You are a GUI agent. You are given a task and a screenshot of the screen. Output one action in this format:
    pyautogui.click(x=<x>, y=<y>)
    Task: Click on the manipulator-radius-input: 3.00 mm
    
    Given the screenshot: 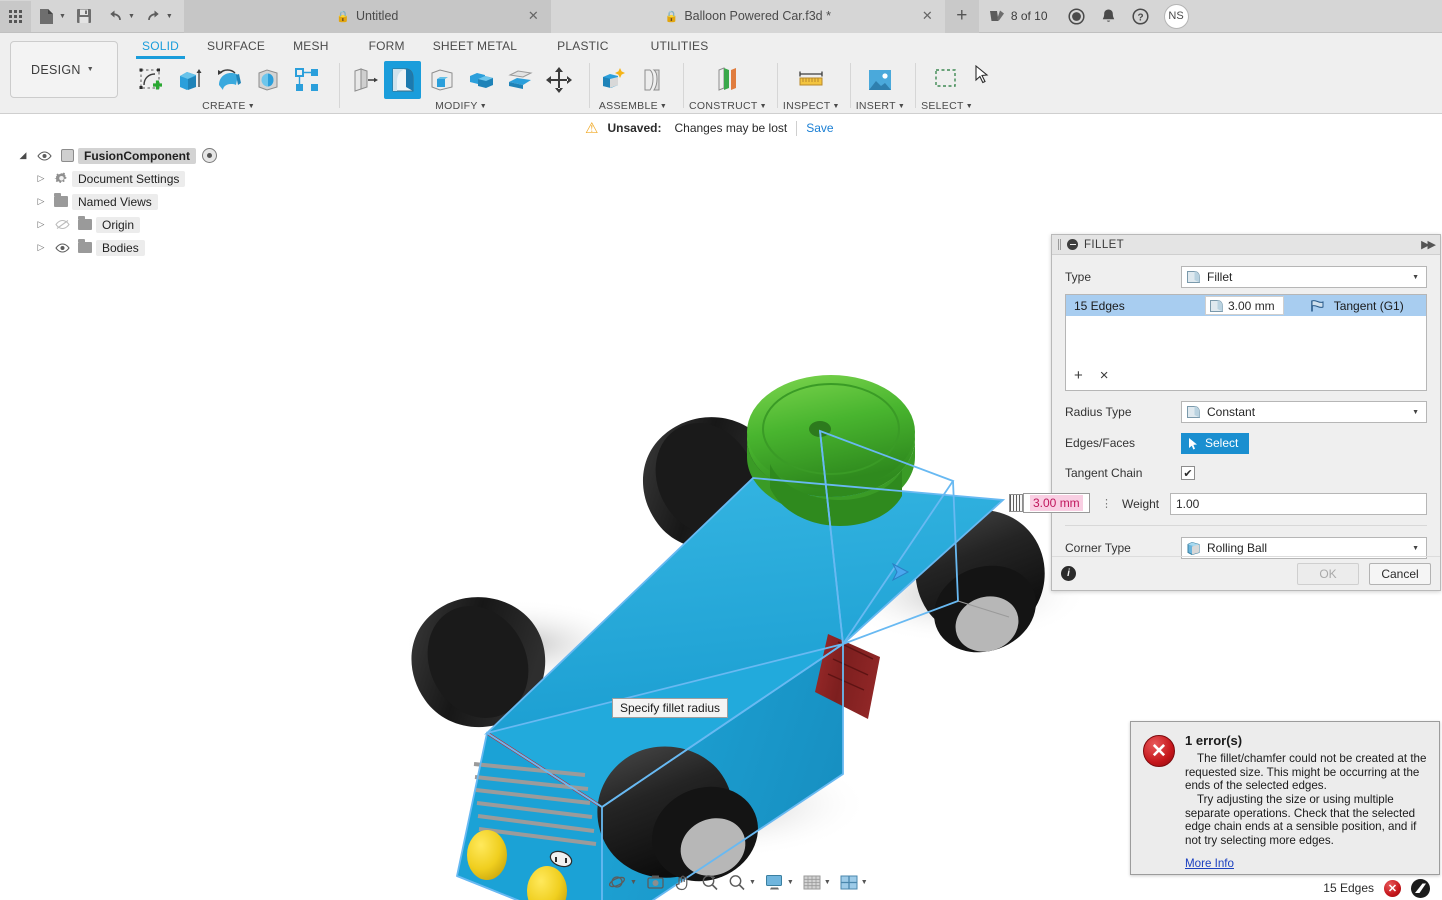 What is the action you would take?
    pyautogui.click(x=1056, y=503)
    